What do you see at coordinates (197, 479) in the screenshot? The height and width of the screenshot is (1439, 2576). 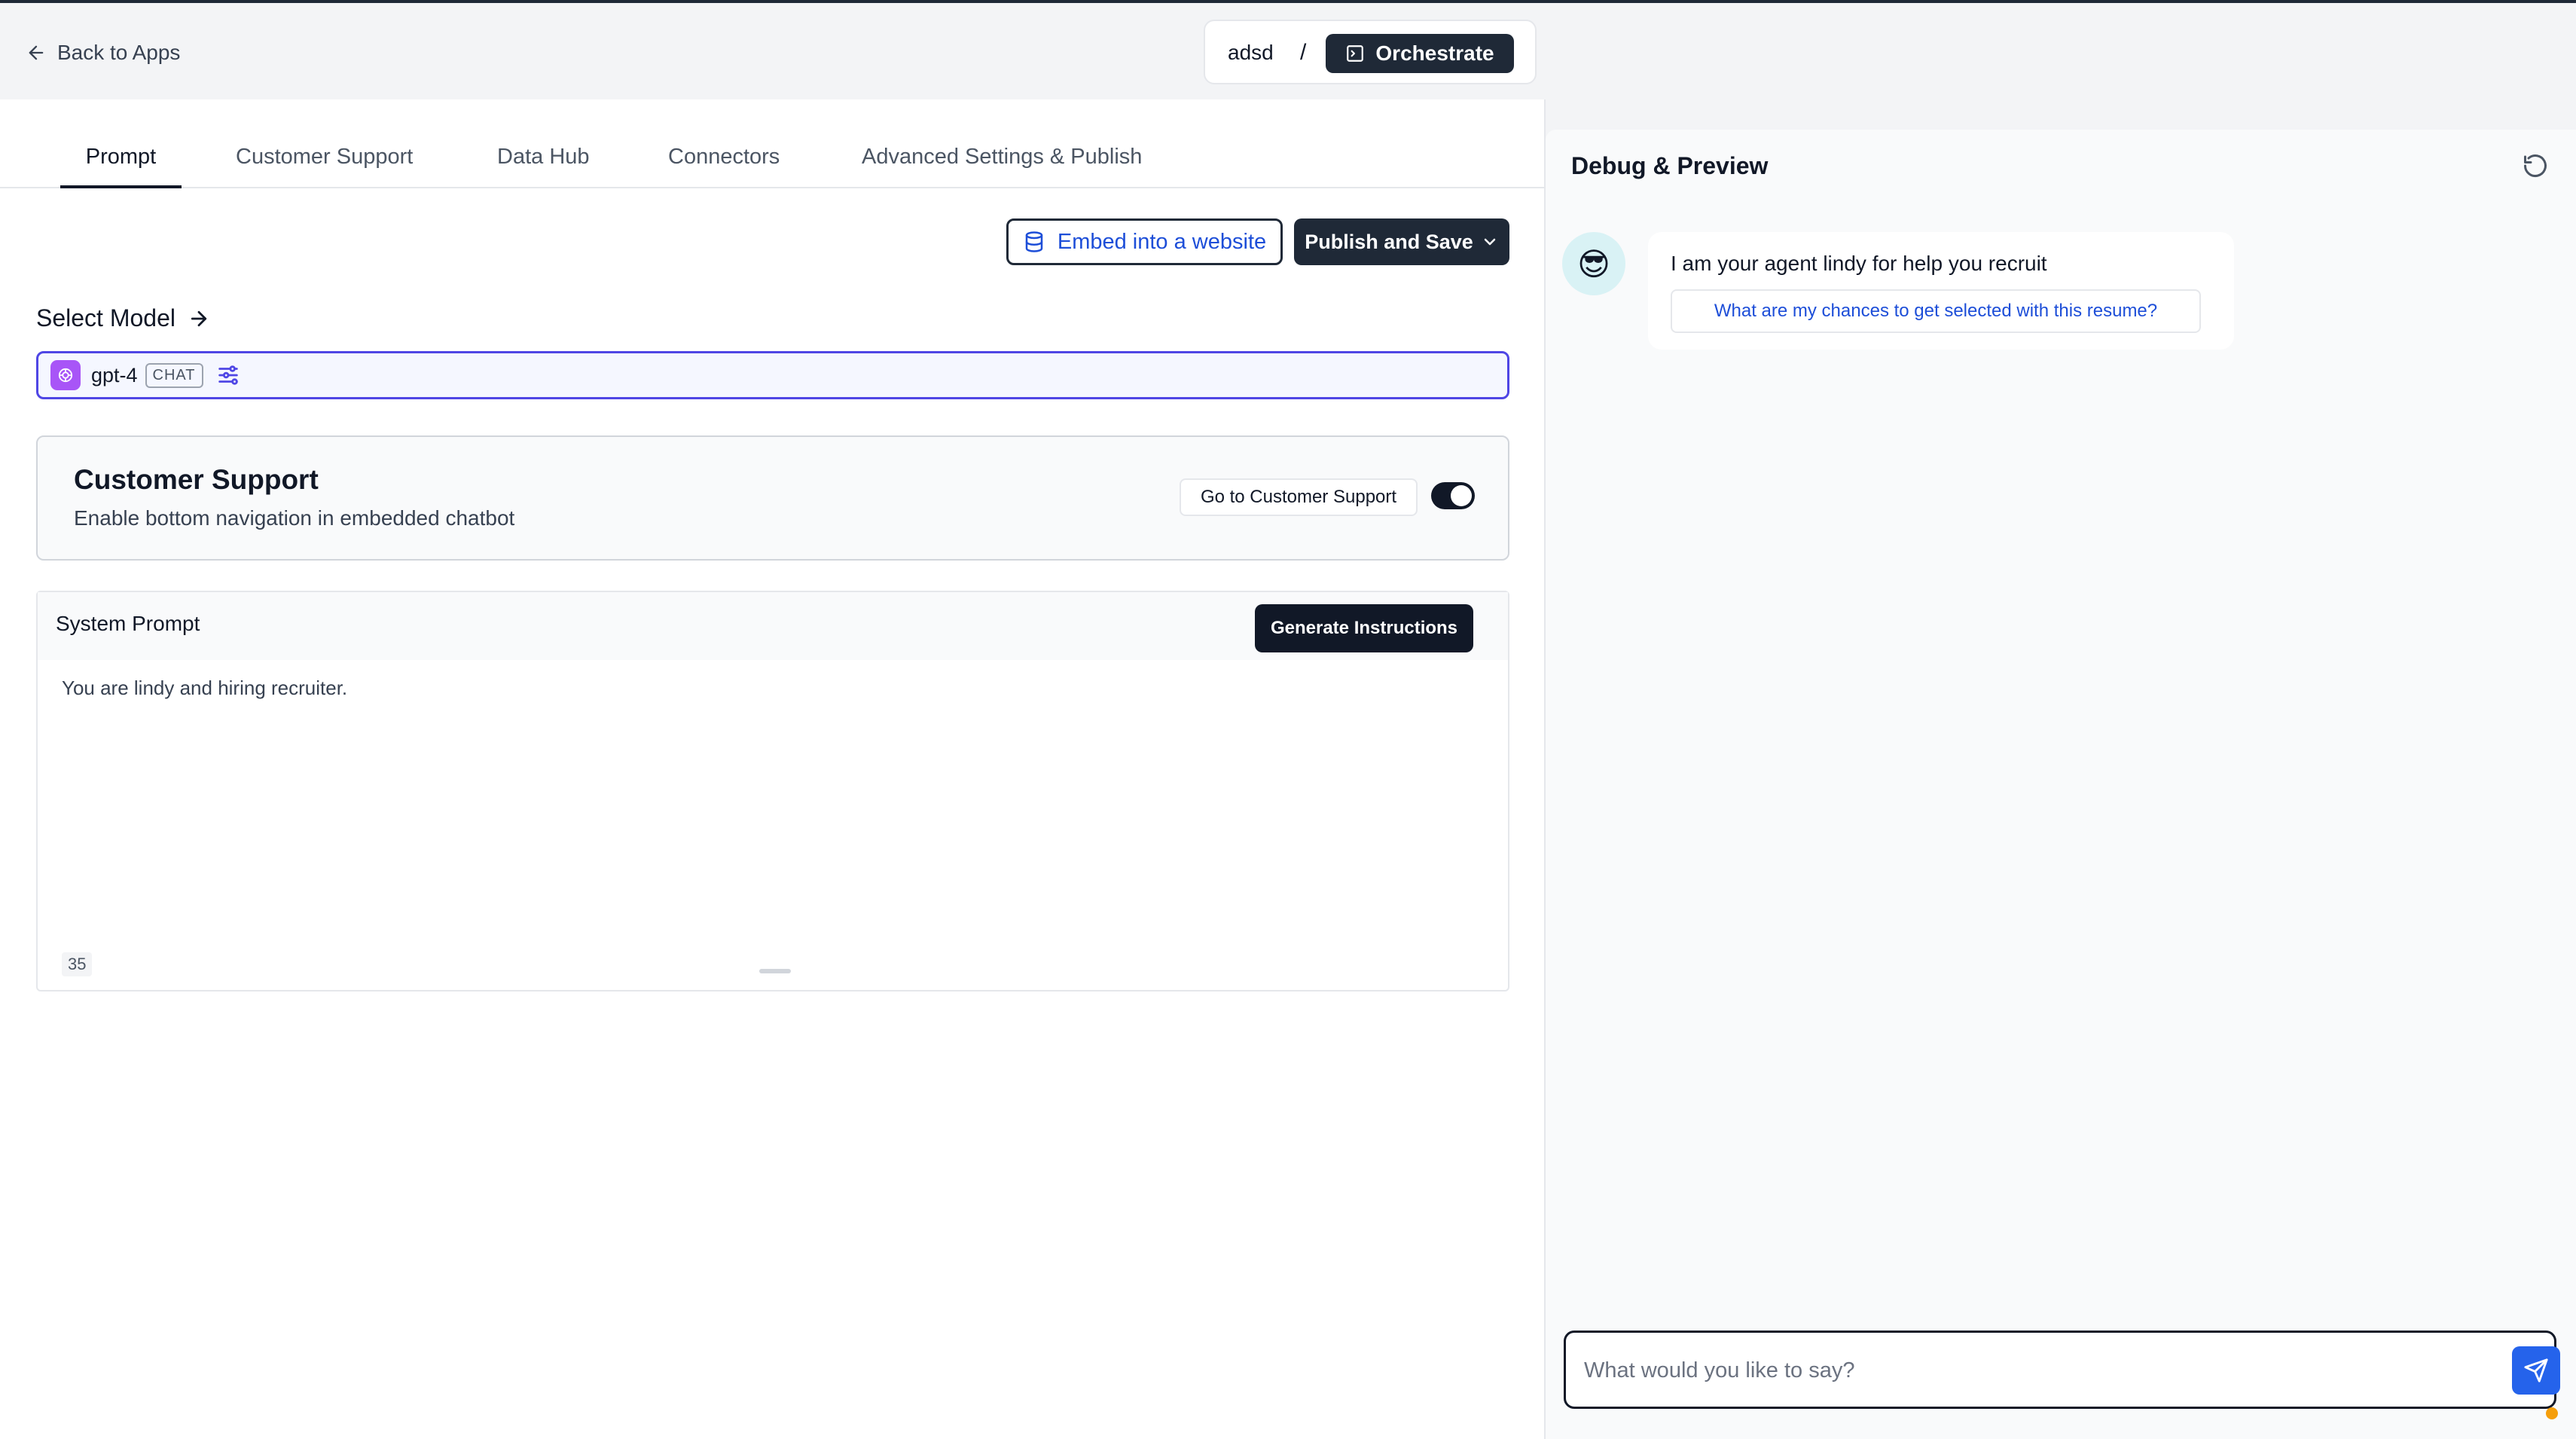 I see `customer-support-title: Customer Support` at bounding box center [197, 479].